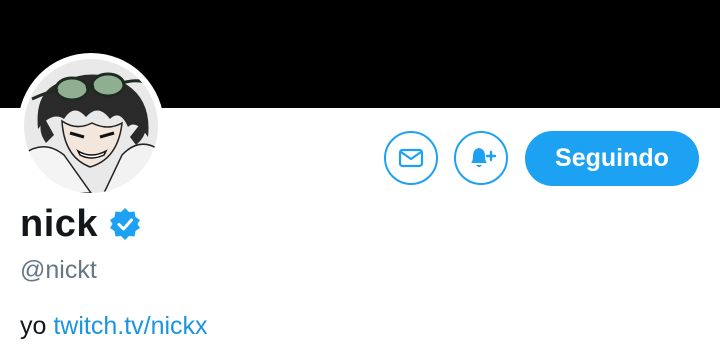 The height and width of the screenshot is (353, 720). I want to click on notifications-button, so click(481, 158).